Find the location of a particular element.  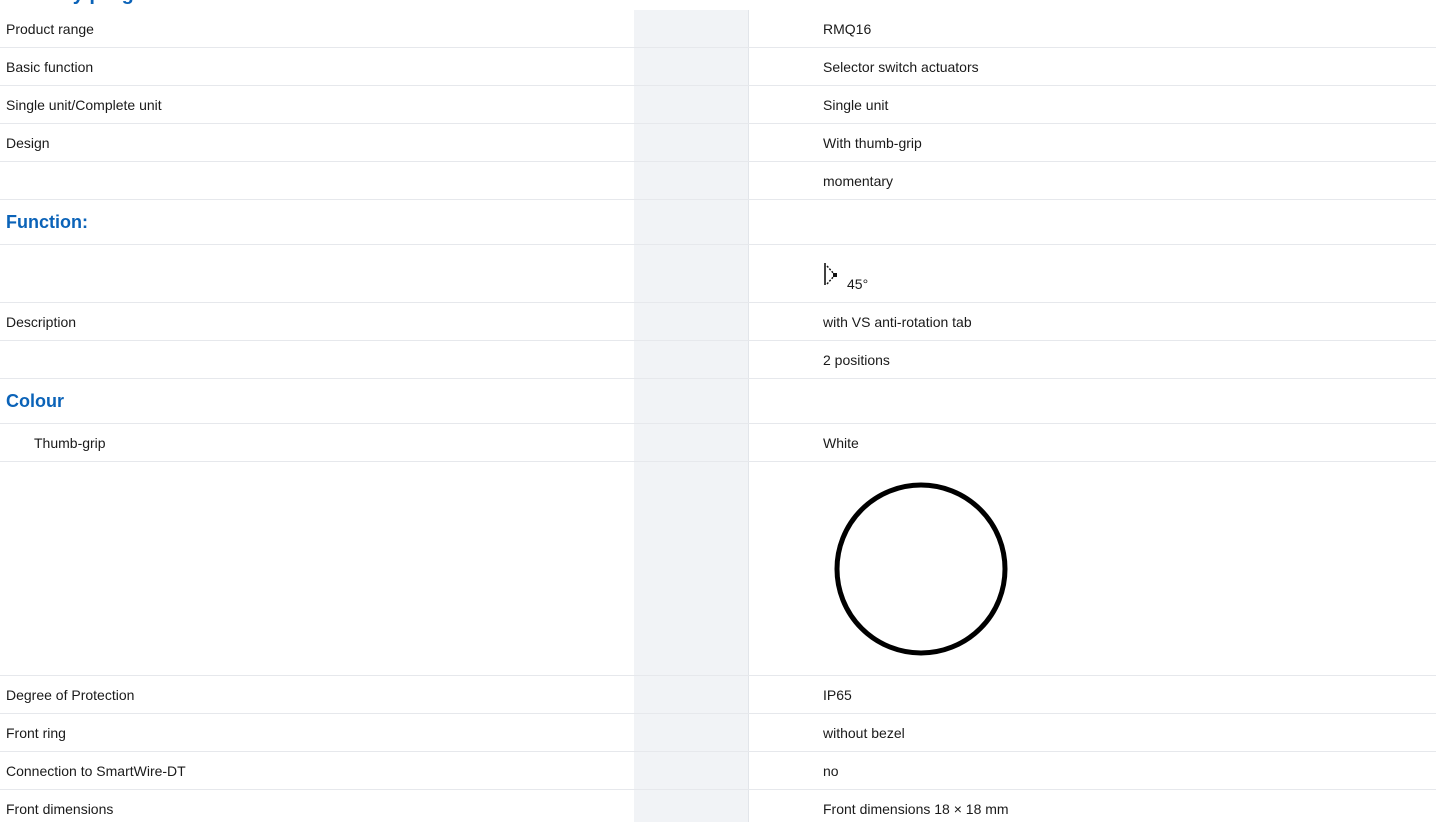

spec-label-design: Design is located at coordinates (28, 142).